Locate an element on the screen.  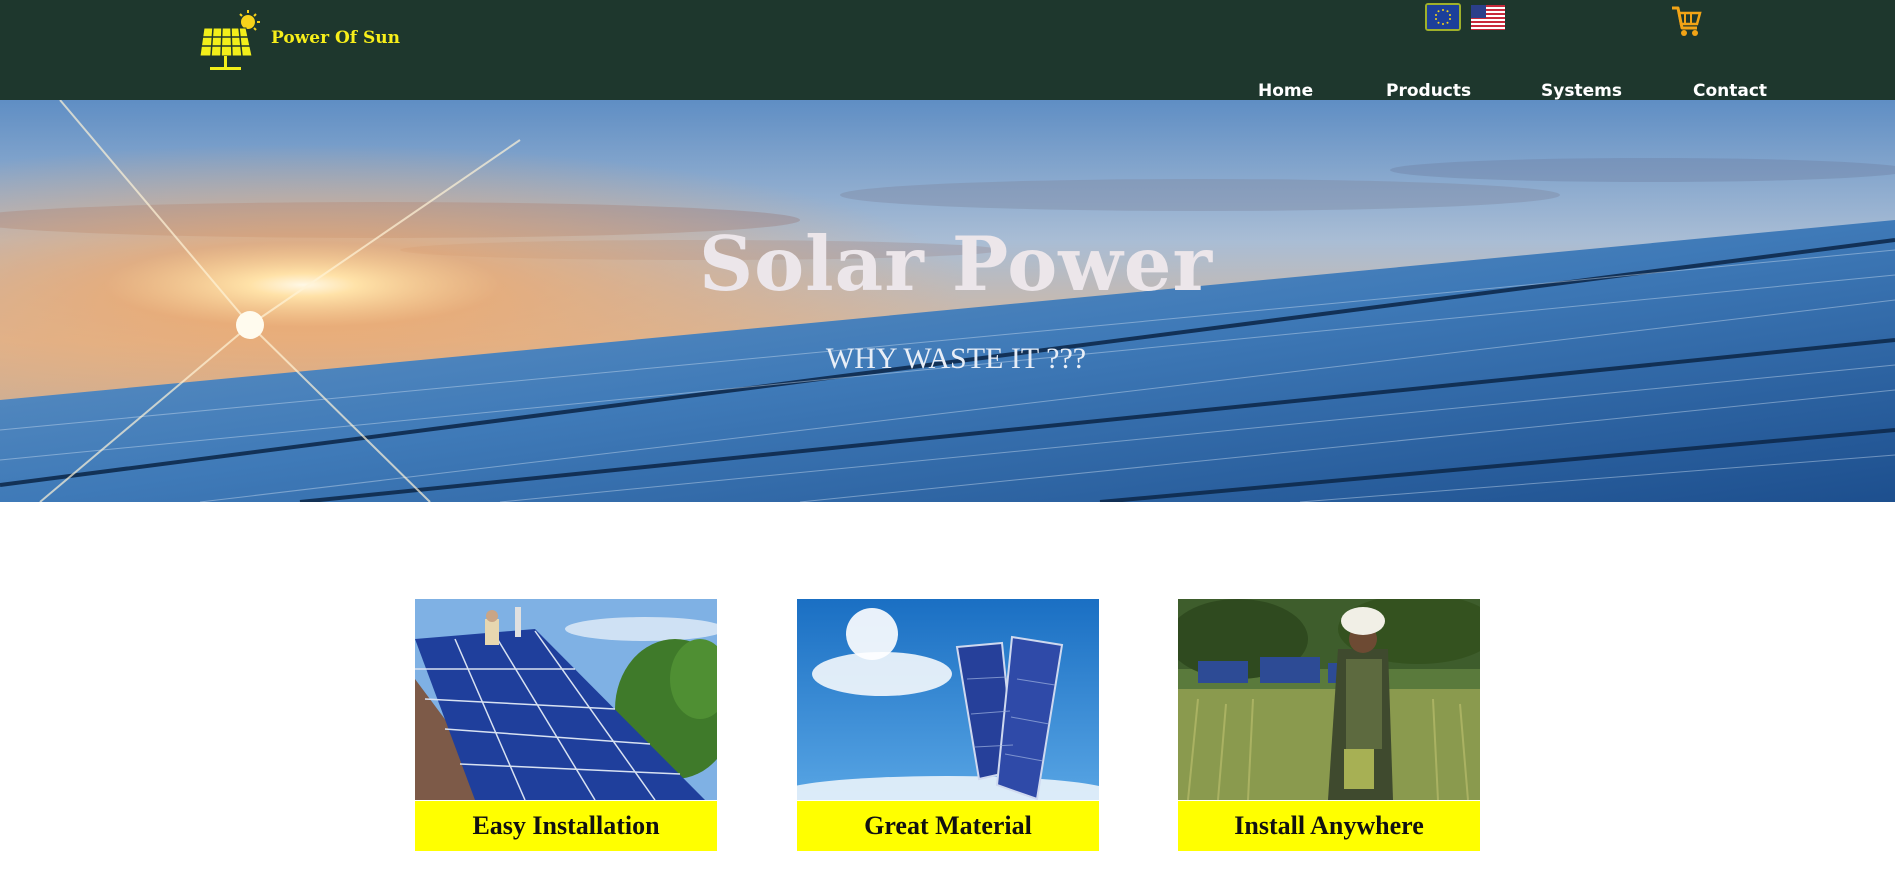
farmer-field-photo is located at coordinates (1329, 699).